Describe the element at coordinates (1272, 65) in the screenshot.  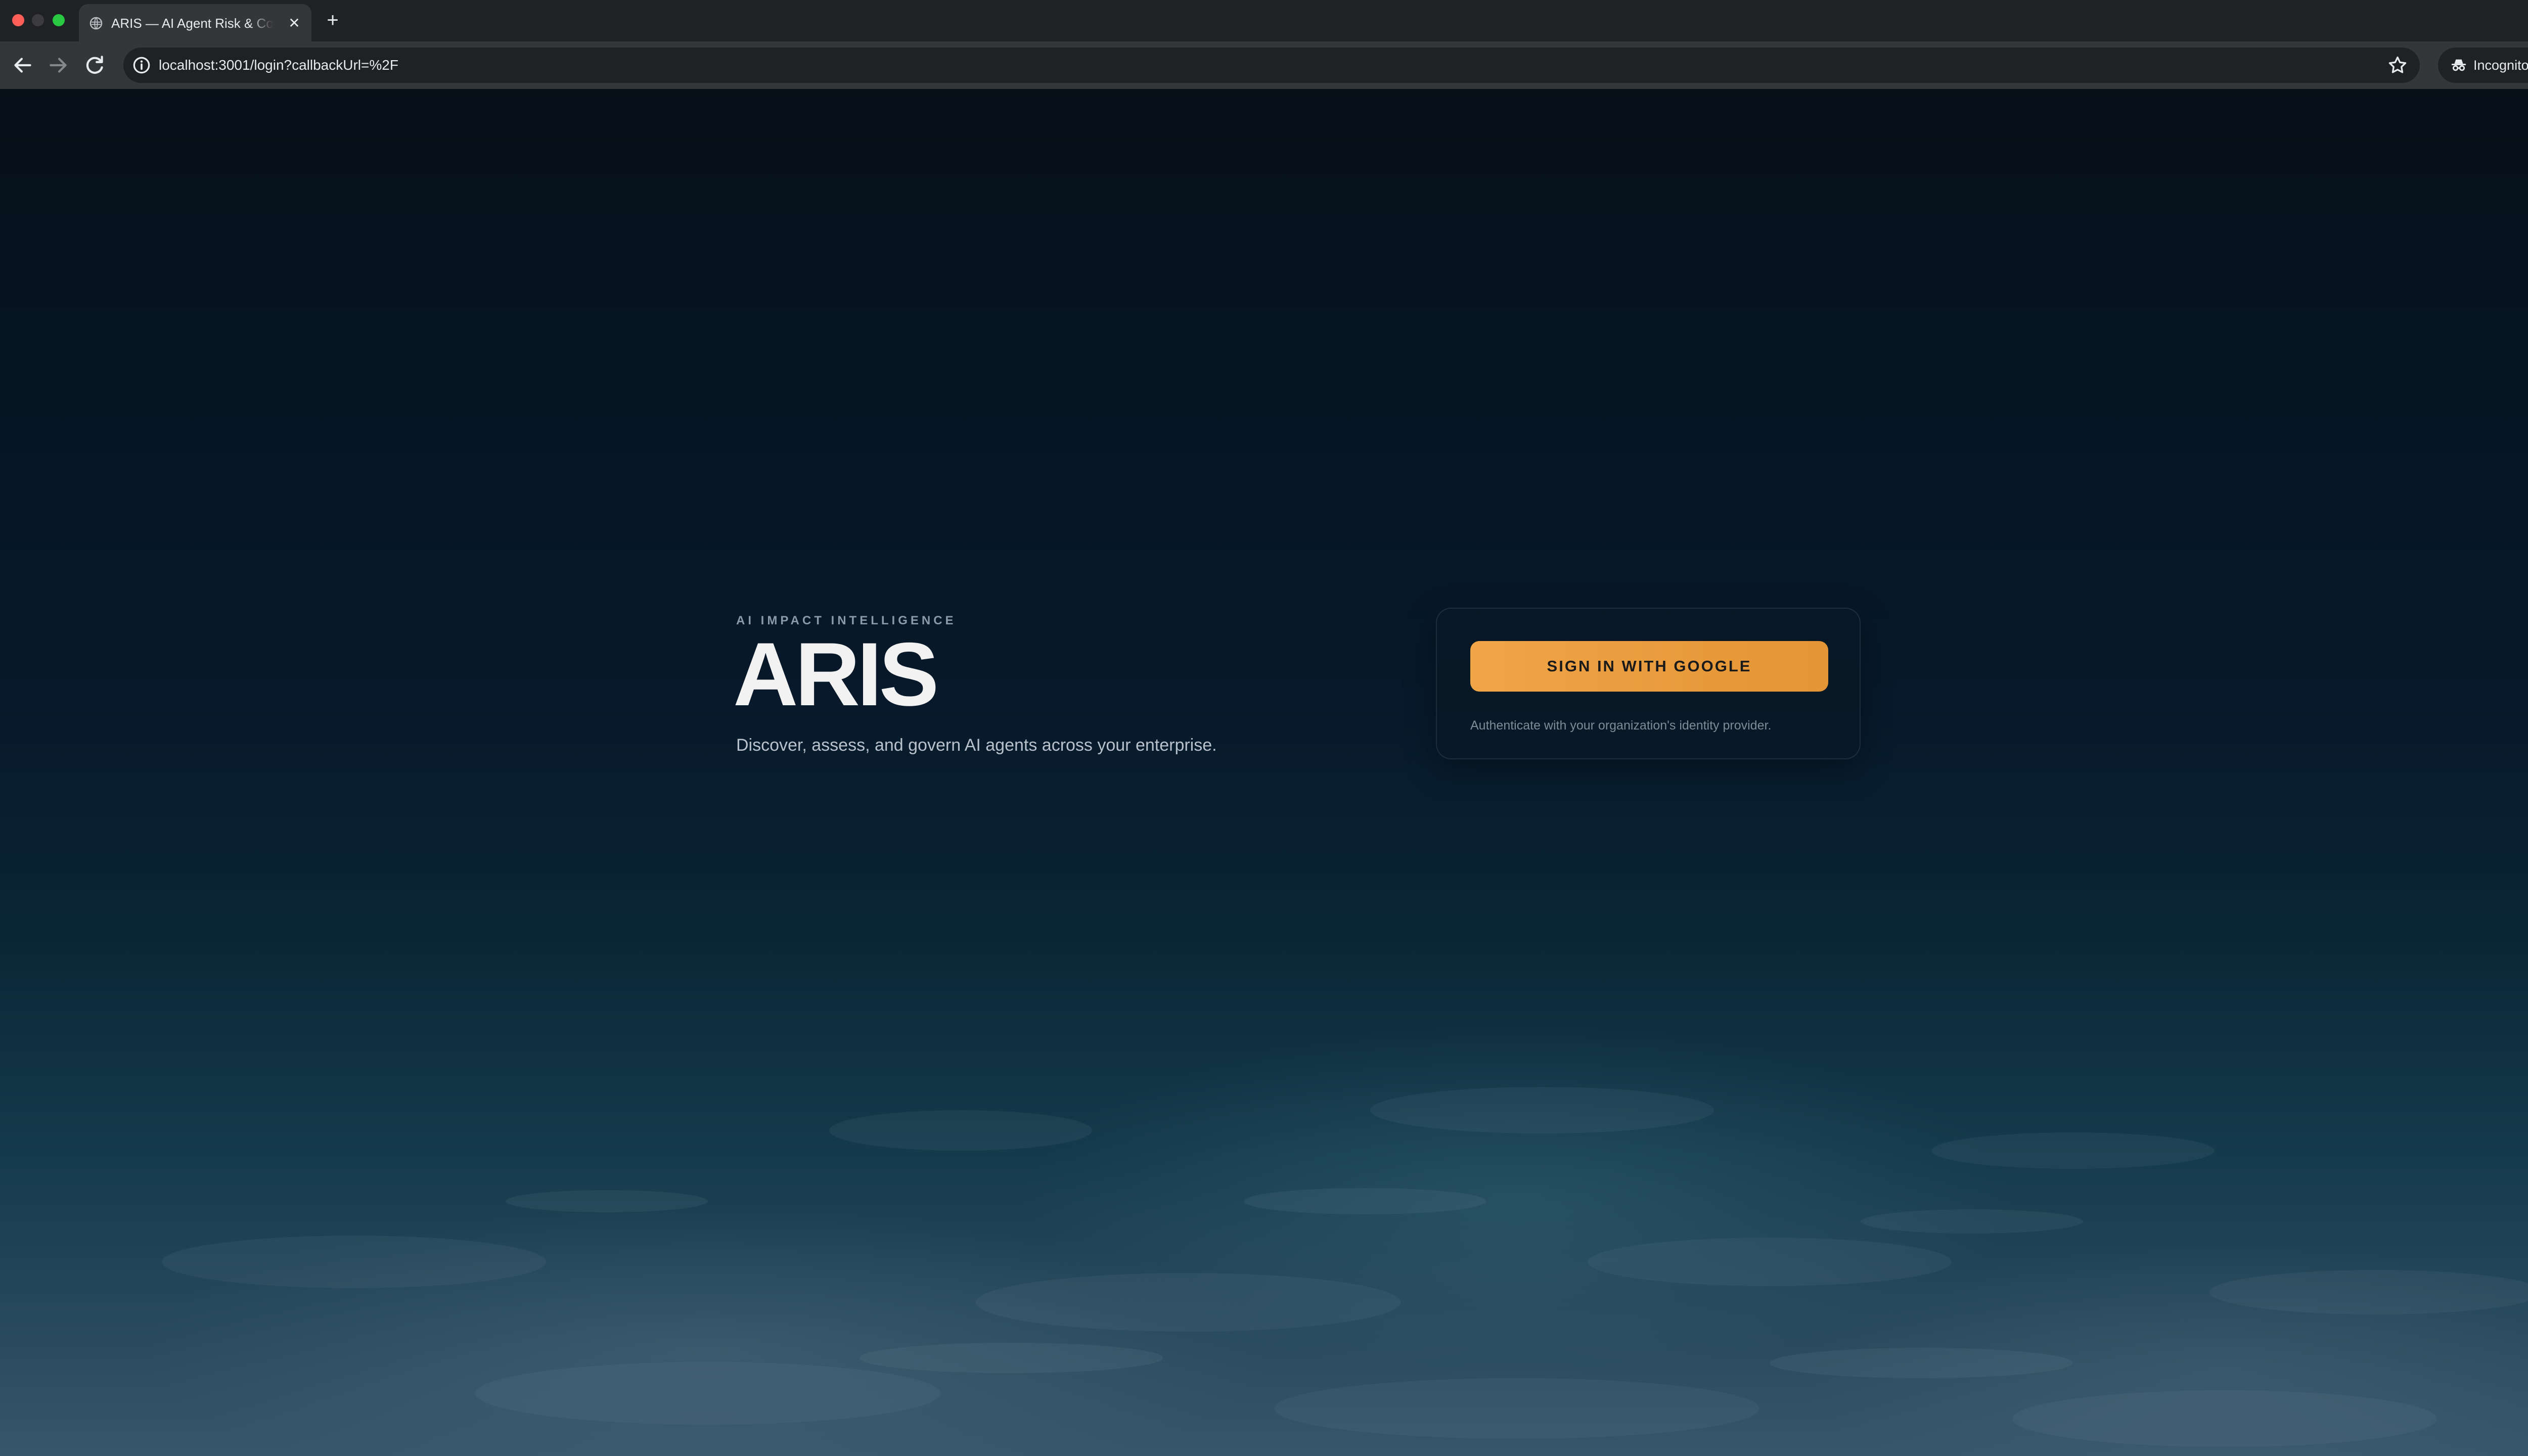
I see `address-bar: localhost:3001/login?callbackUrl=%2F` at that location.